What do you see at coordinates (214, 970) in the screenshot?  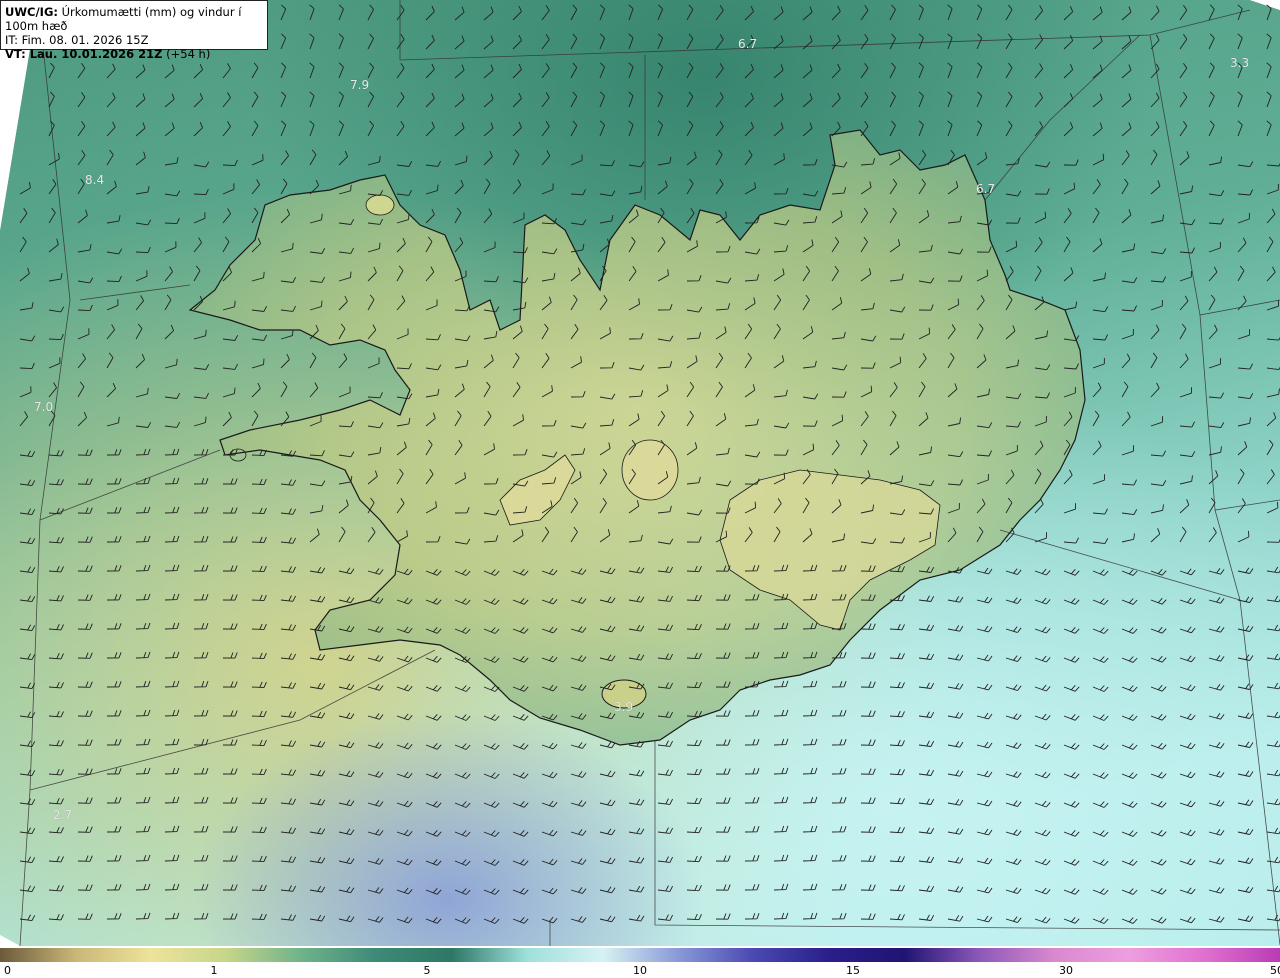 I see `colorbar-tick: 1` at bounding box center [214, 970].